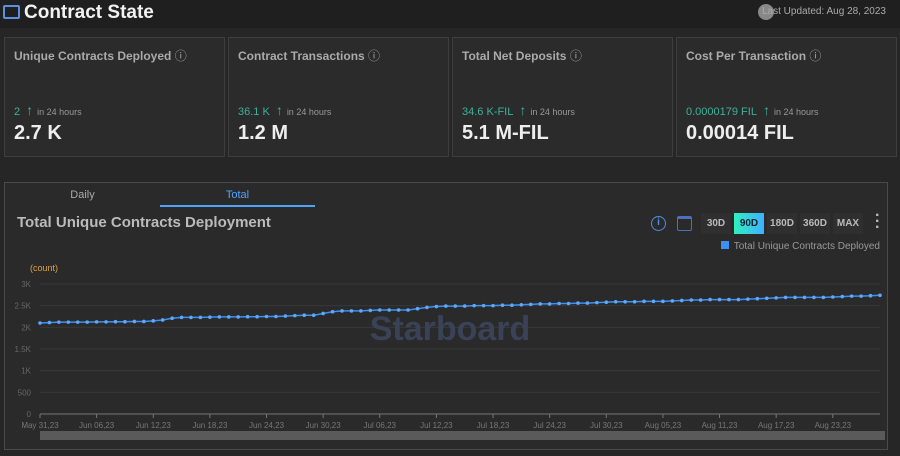 The height and width of the screenshot is (456, 900). What do you see at coordinates (380, 425) in the screenshot?
I see `x-tick-label: Jul 06,23` at bounding box center [380, 425].